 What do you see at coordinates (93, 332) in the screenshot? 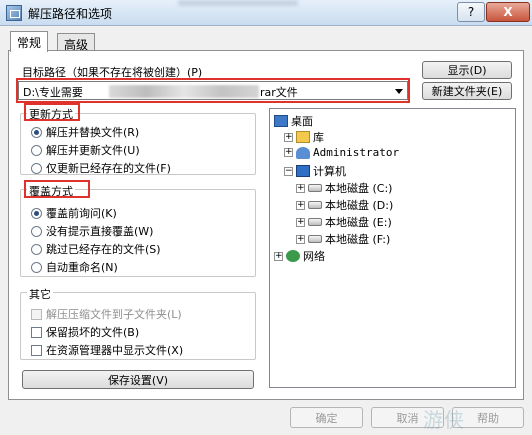
I see `checkbox-label: 保留损坏的文件(B)` at bounding box center [93, 332].